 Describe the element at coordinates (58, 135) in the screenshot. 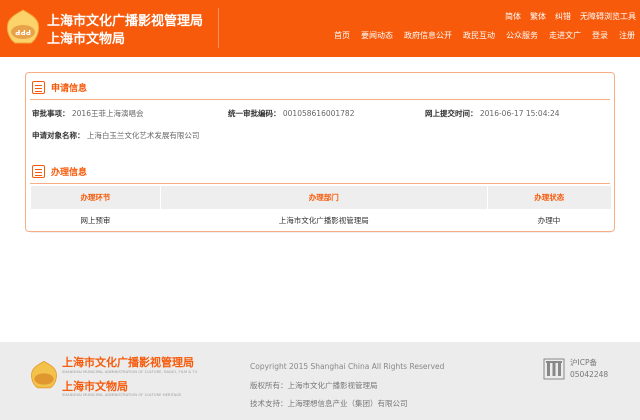

I see `applicant-label: 申请对象名称：` at that location.